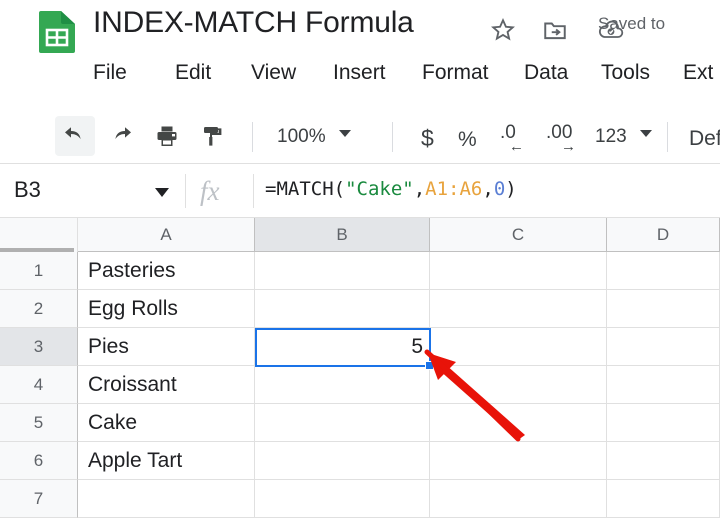  What do you see at coordinates (166, 385) in the screenshot?
I see `cell-A4: Croissant` at bounding box center [166, 385].